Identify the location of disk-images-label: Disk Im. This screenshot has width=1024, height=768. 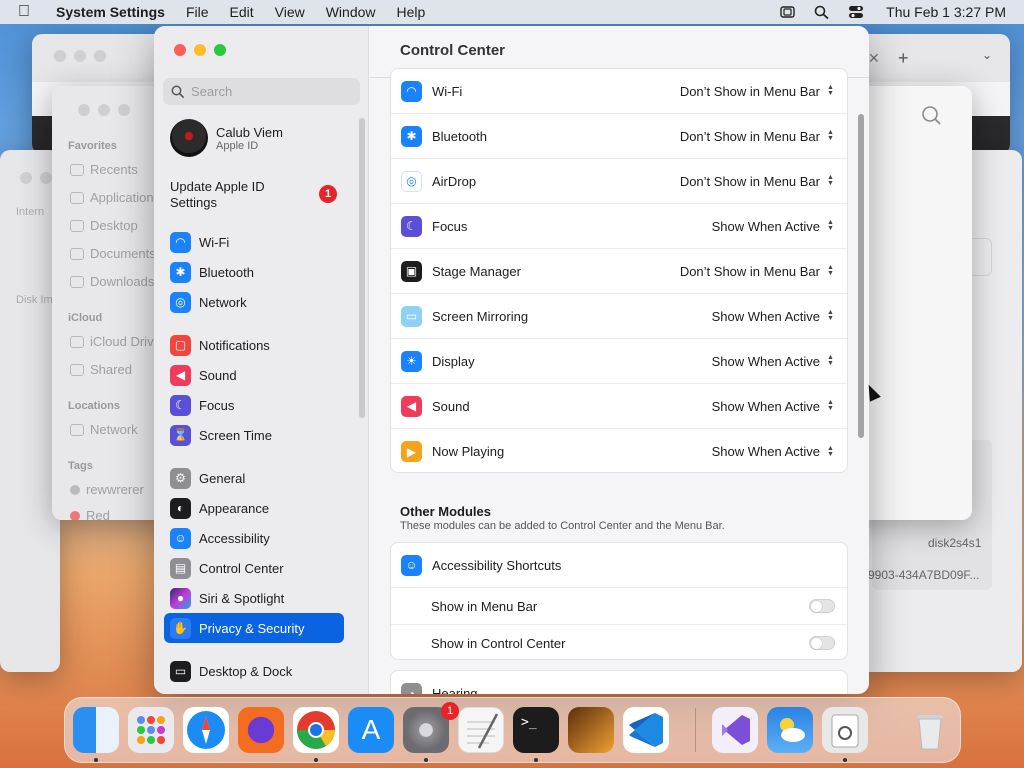
(34, 300).